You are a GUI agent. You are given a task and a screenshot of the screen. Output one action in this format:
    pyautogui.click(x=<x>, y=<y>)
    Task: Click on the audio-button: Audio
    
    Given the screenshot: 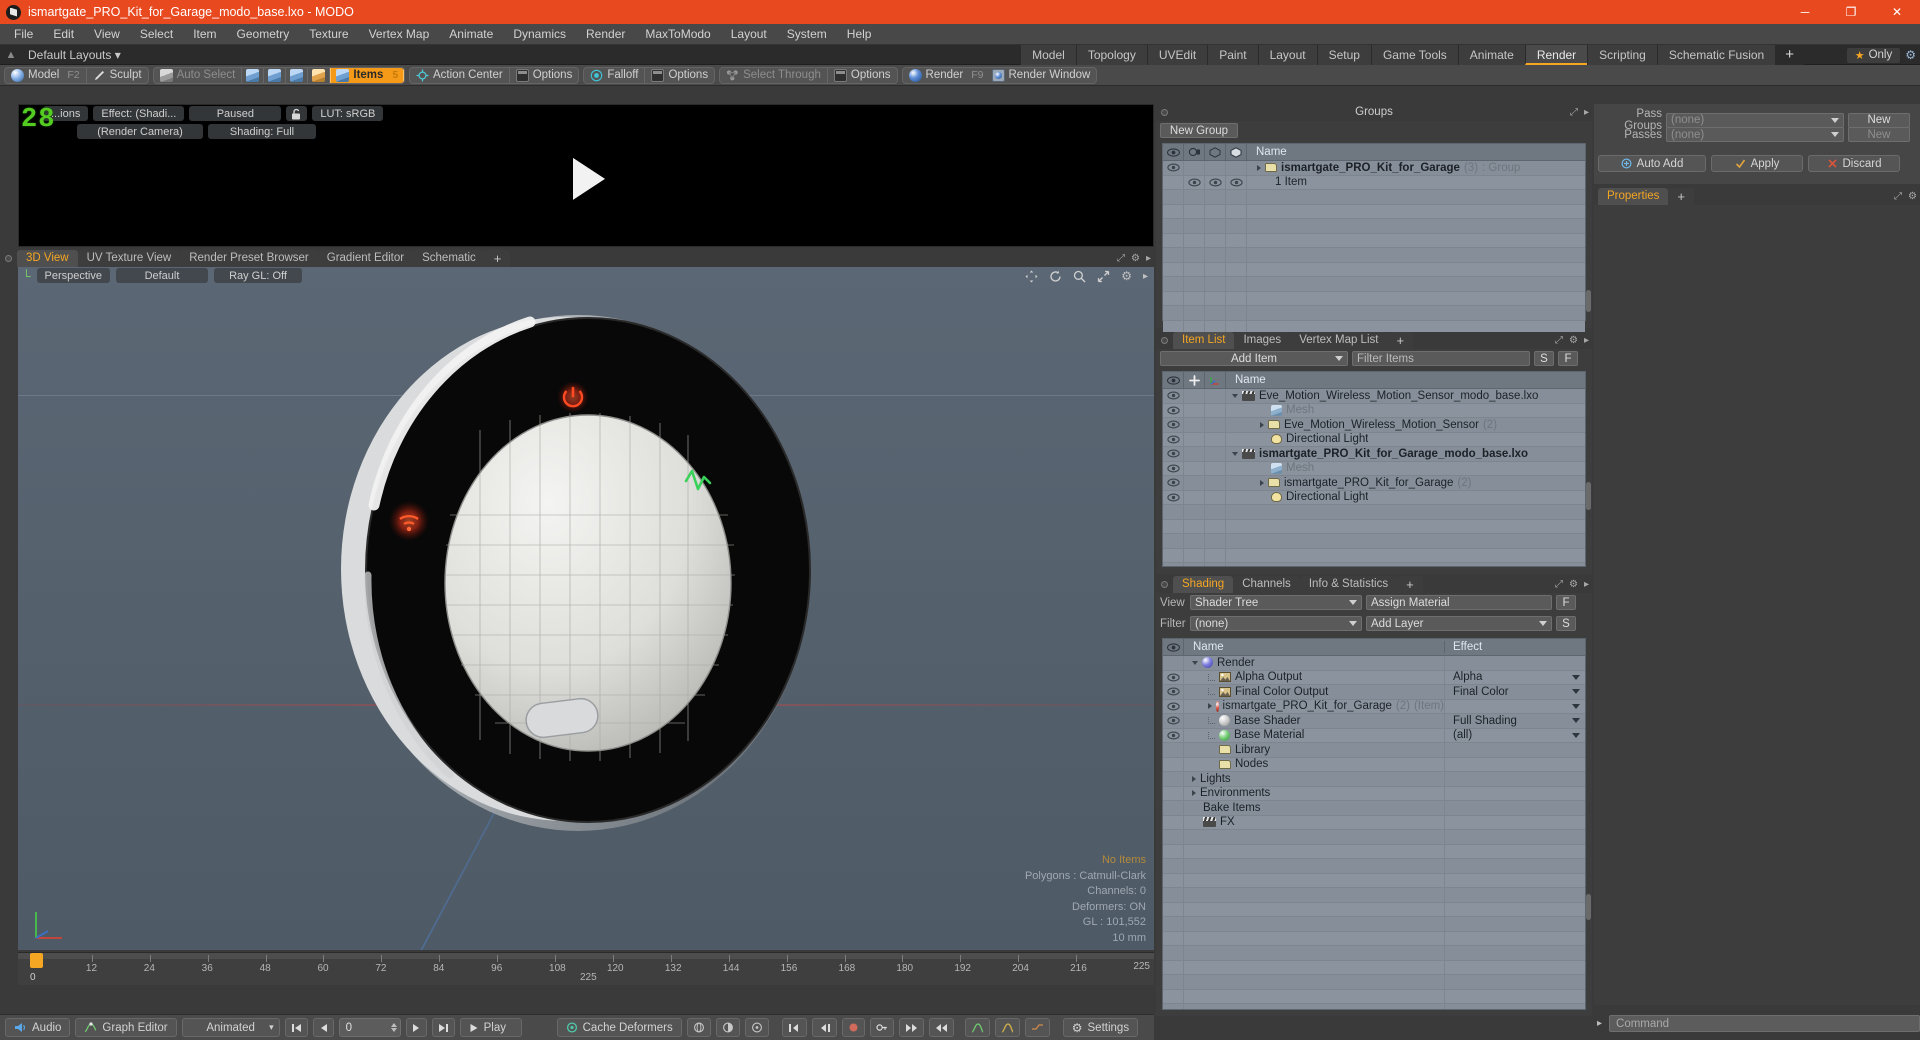 What is the action you would take?
    pyautogui.click(x=38, y=1027)
    